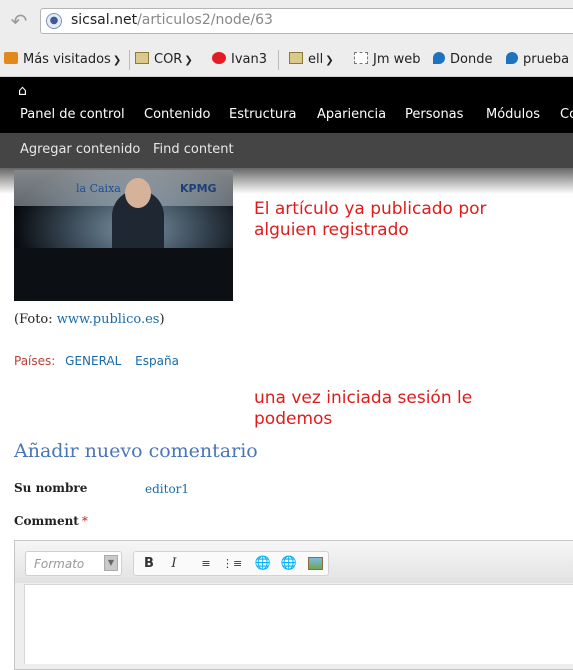  What do you see at coordinates (167, 489) in the screenshot?
I see `name-value-link: editor1` at bounding box center [167, 489].